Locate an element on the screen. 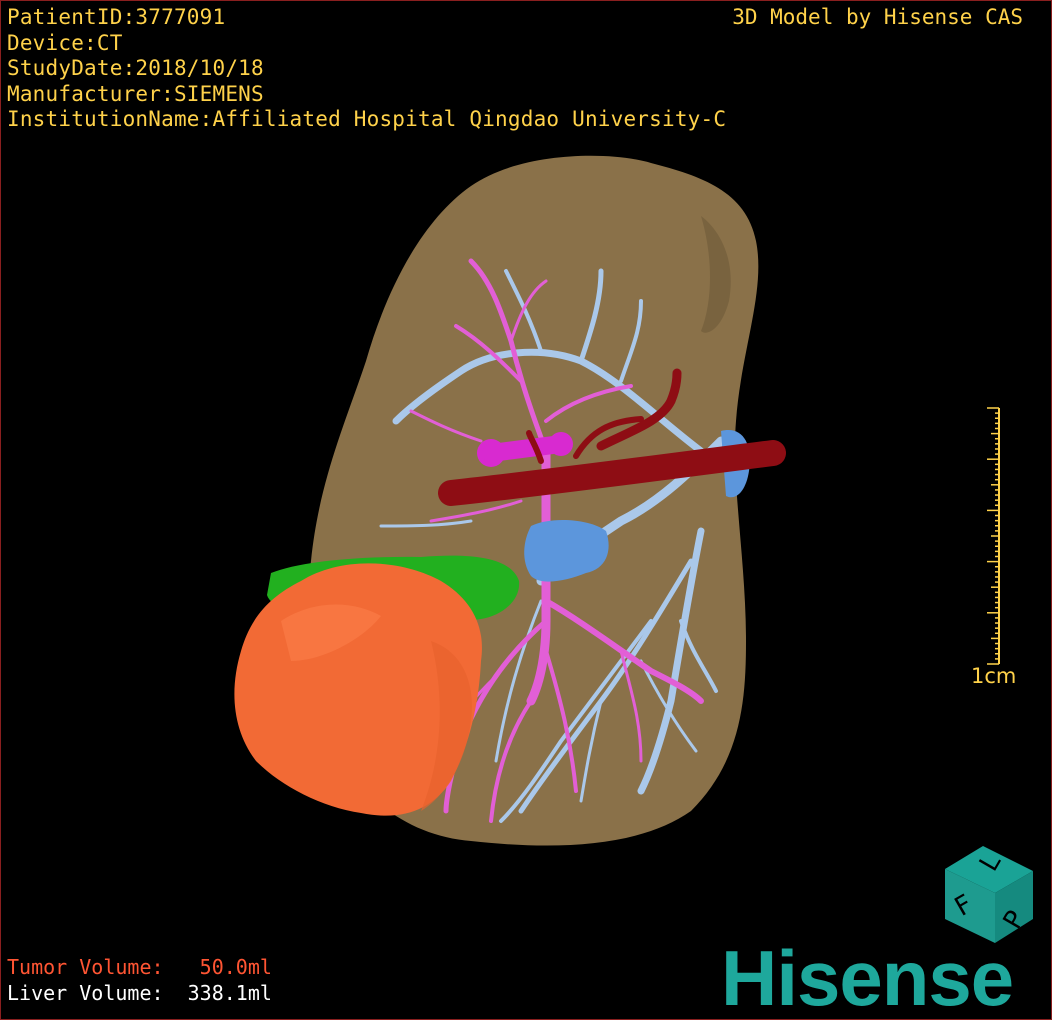  device: Device:CT is located at coordinates (65, 42).